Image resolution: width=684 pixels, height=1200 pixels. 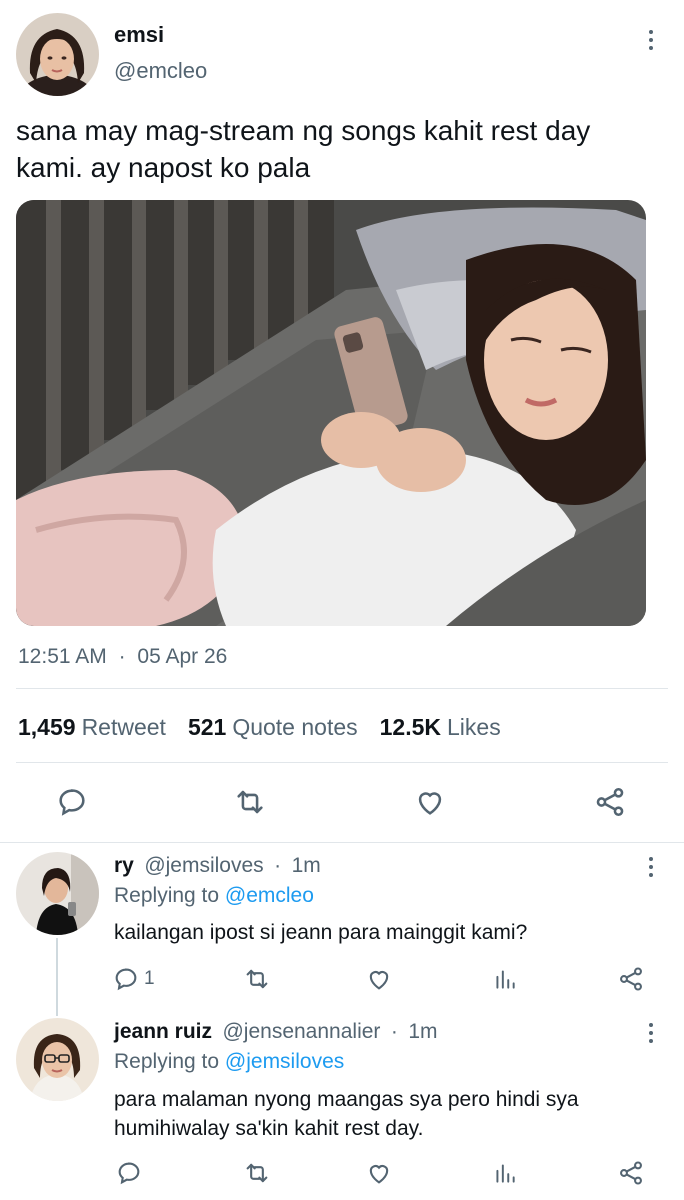 What do you see at coordinates (62, 656) in the screenshot?
I see `tweet-time: 12:51 AM` at bounding box center [62, 656].